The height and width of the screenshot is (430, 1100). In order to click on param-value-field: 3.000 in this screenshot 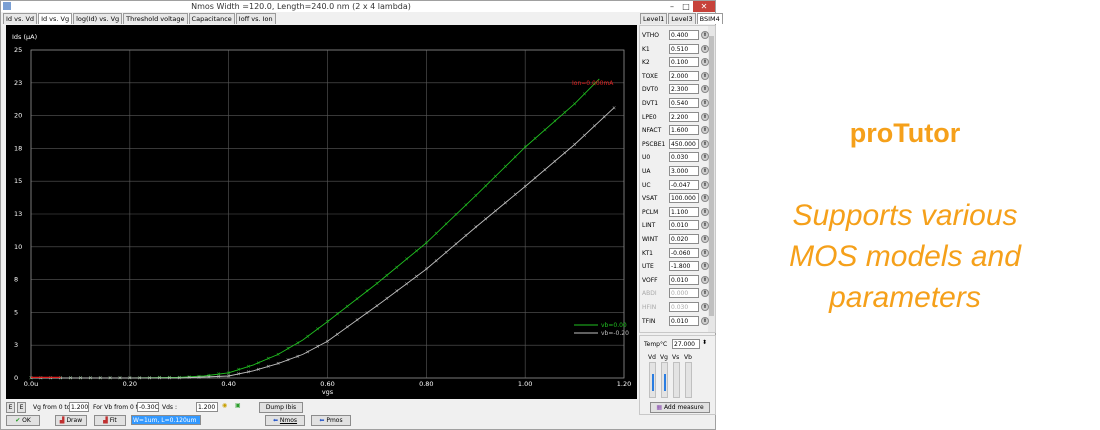, I will do `click(684, 171)`.